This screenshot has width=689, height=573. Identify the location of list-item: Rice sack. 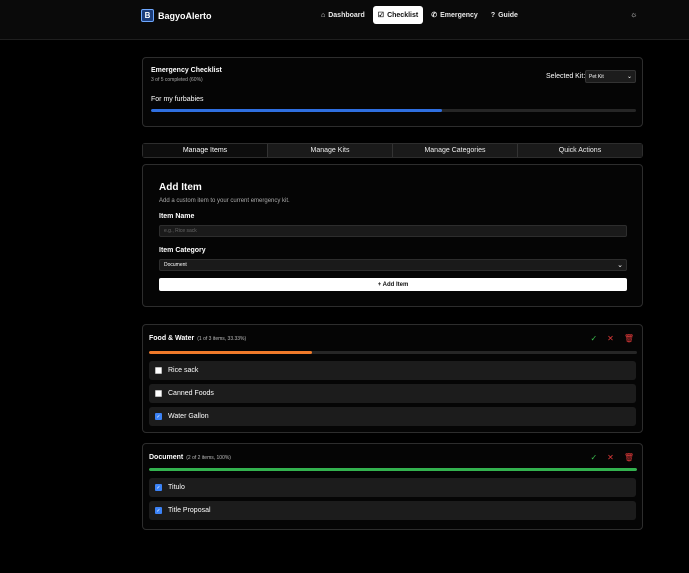
(392, 370).